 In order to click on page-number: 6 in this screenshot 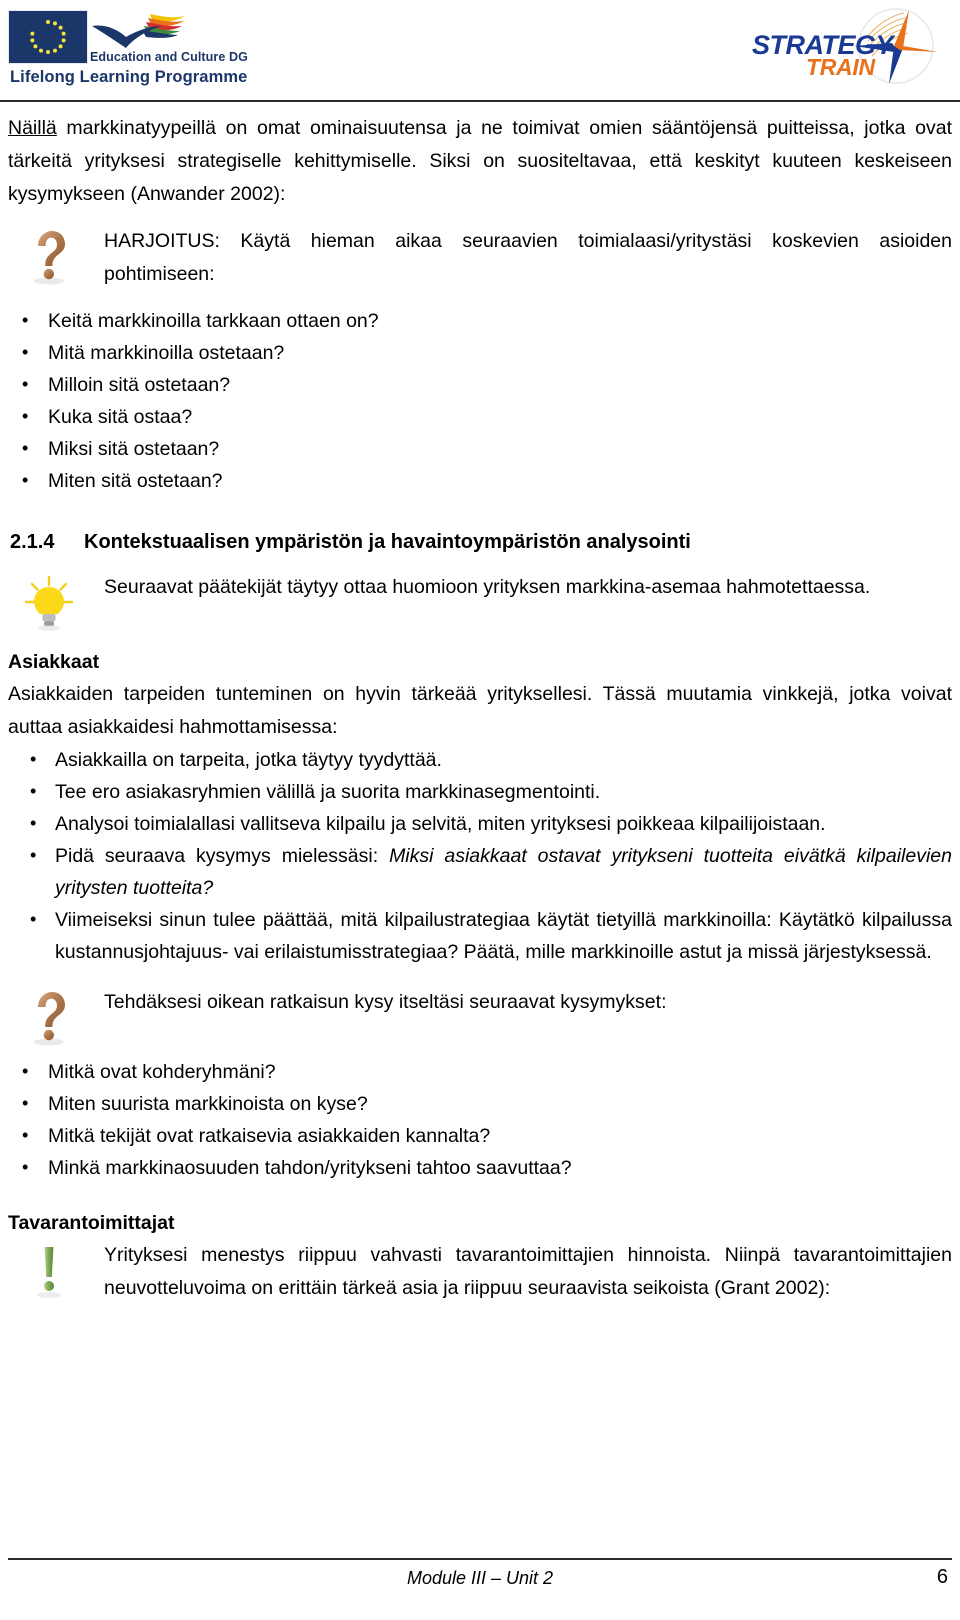, I will do `click(942, 1577)`.